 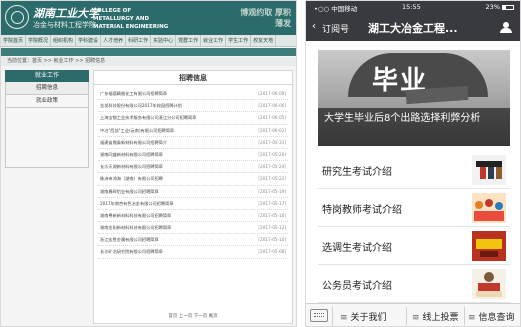 What do you see at coordinates (193, 228) in the screenshot?
I see `news-item: 湖南金阳新材料科技有限公司招聘简章 [2017-05-12]` at bounding box center [193, 228].